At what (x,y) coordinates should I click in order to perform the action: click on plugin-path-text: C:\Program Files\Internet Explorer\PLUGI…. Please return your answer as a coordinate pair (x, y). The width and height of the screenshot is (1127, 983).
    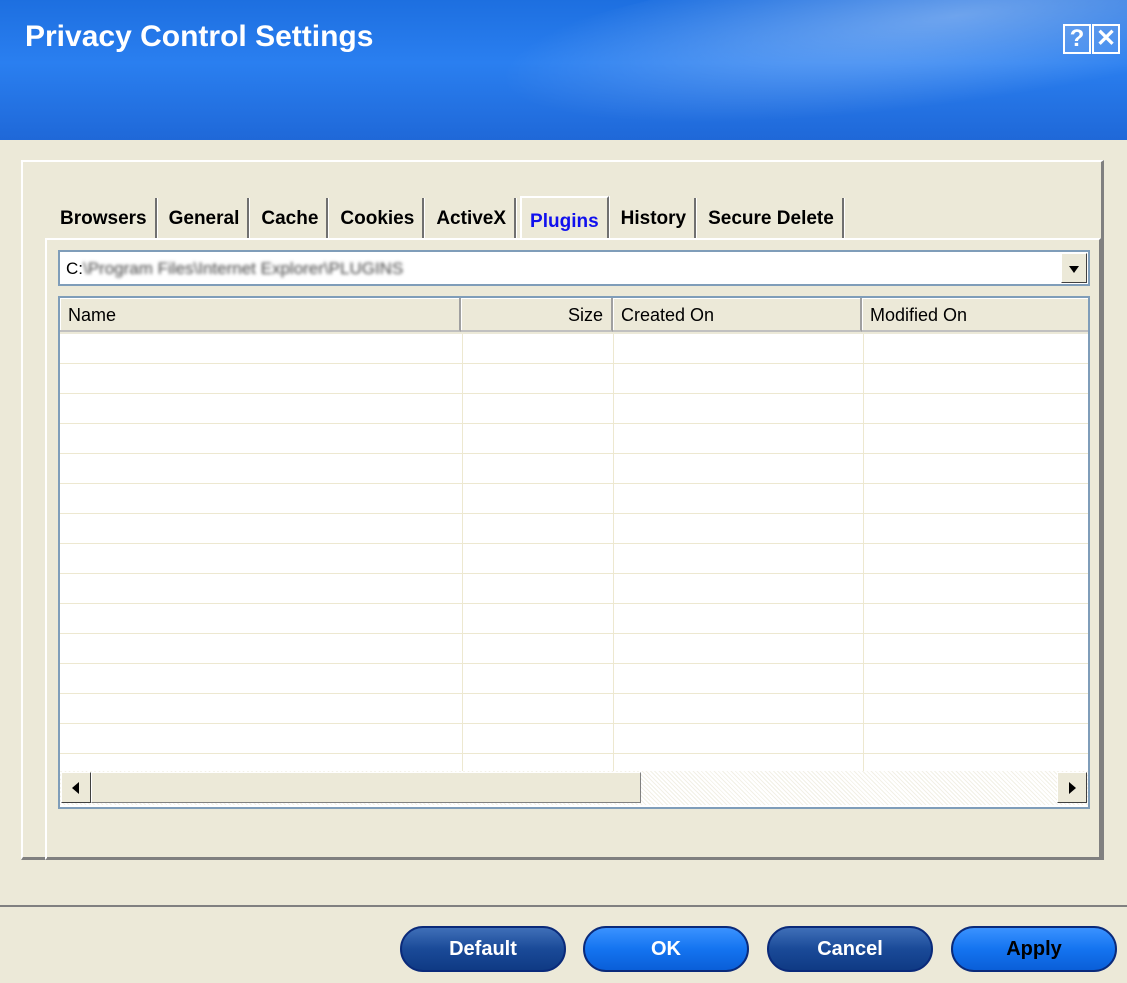
    Looking at the image, I should click on (234, 269).